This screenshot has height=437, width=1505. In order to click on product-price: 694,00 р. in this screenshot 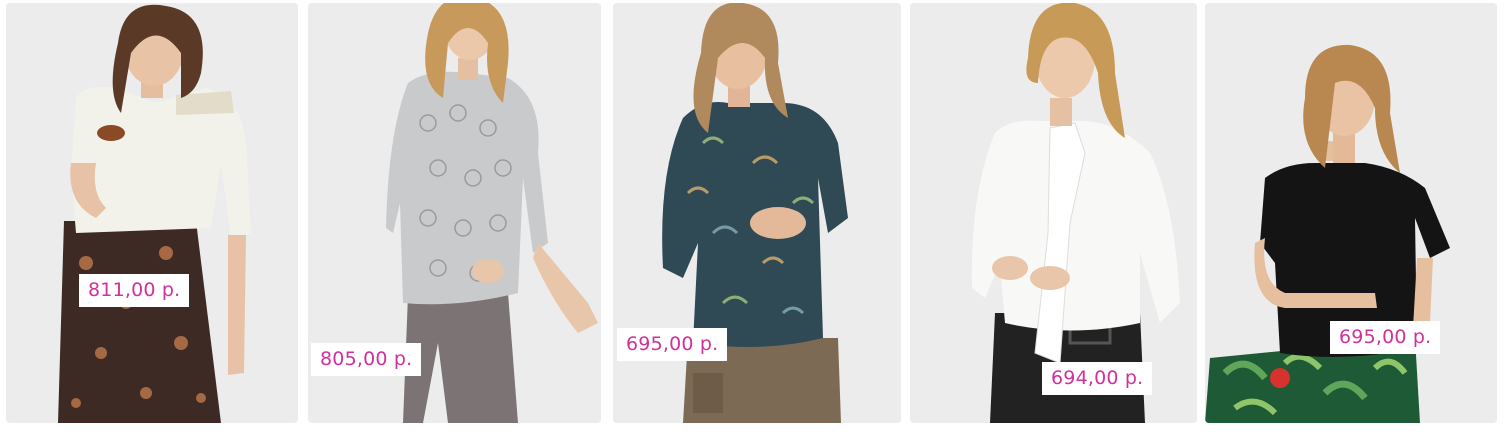, I will do `click(1097, 378)`.